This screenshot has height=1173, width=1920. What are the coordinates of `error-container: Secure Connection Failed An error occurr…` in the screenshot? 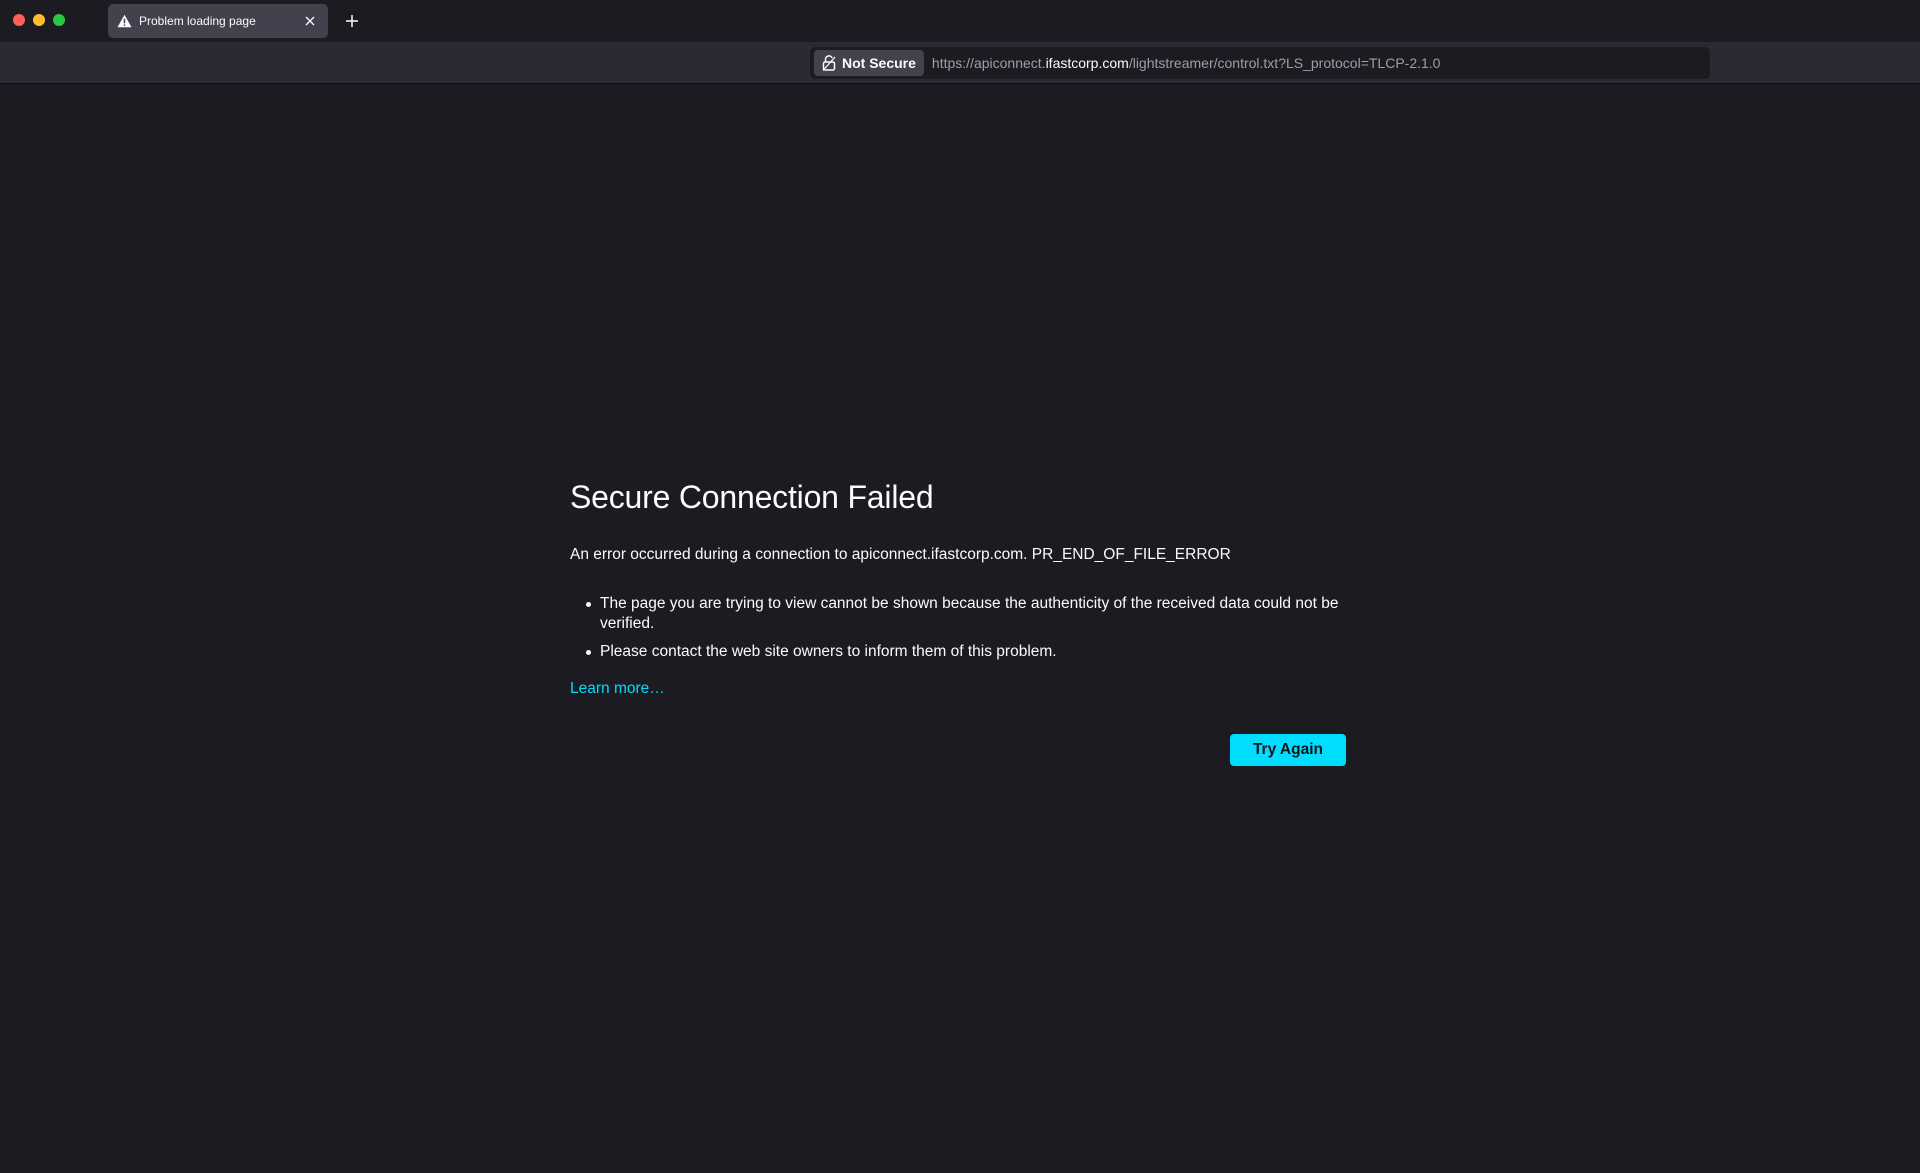 It's located at (958, 622).